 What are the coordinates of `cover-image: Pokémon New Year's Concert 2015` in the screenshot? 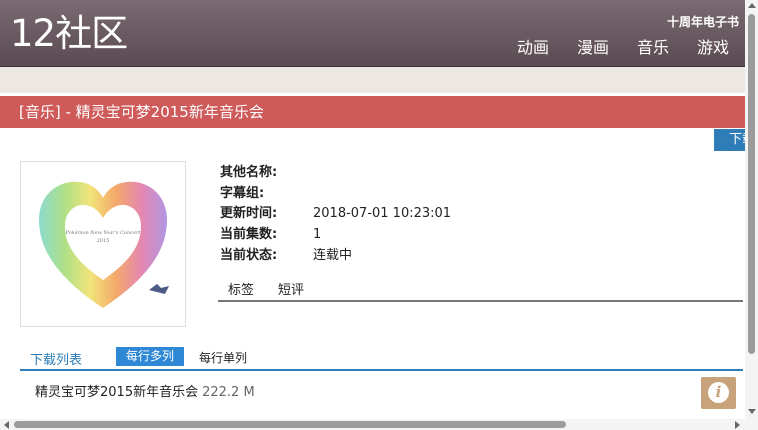 It's located at (103, 244).